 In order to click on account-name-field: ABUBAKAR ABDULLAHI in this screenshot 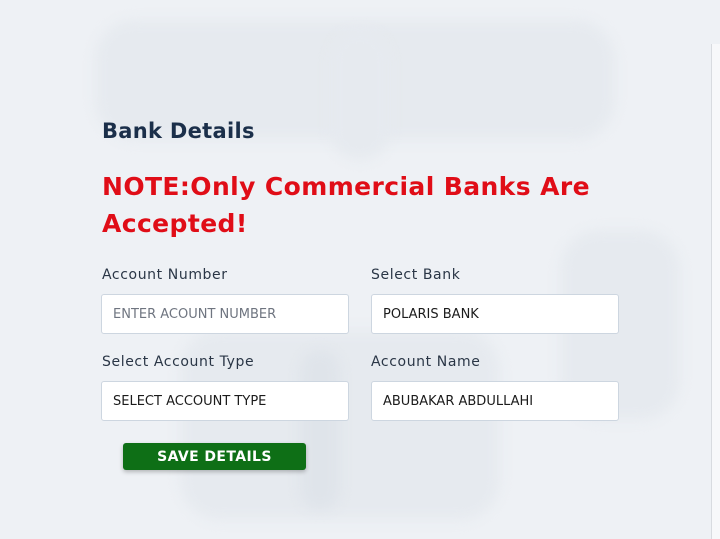, I will do `click(495, 401)`.